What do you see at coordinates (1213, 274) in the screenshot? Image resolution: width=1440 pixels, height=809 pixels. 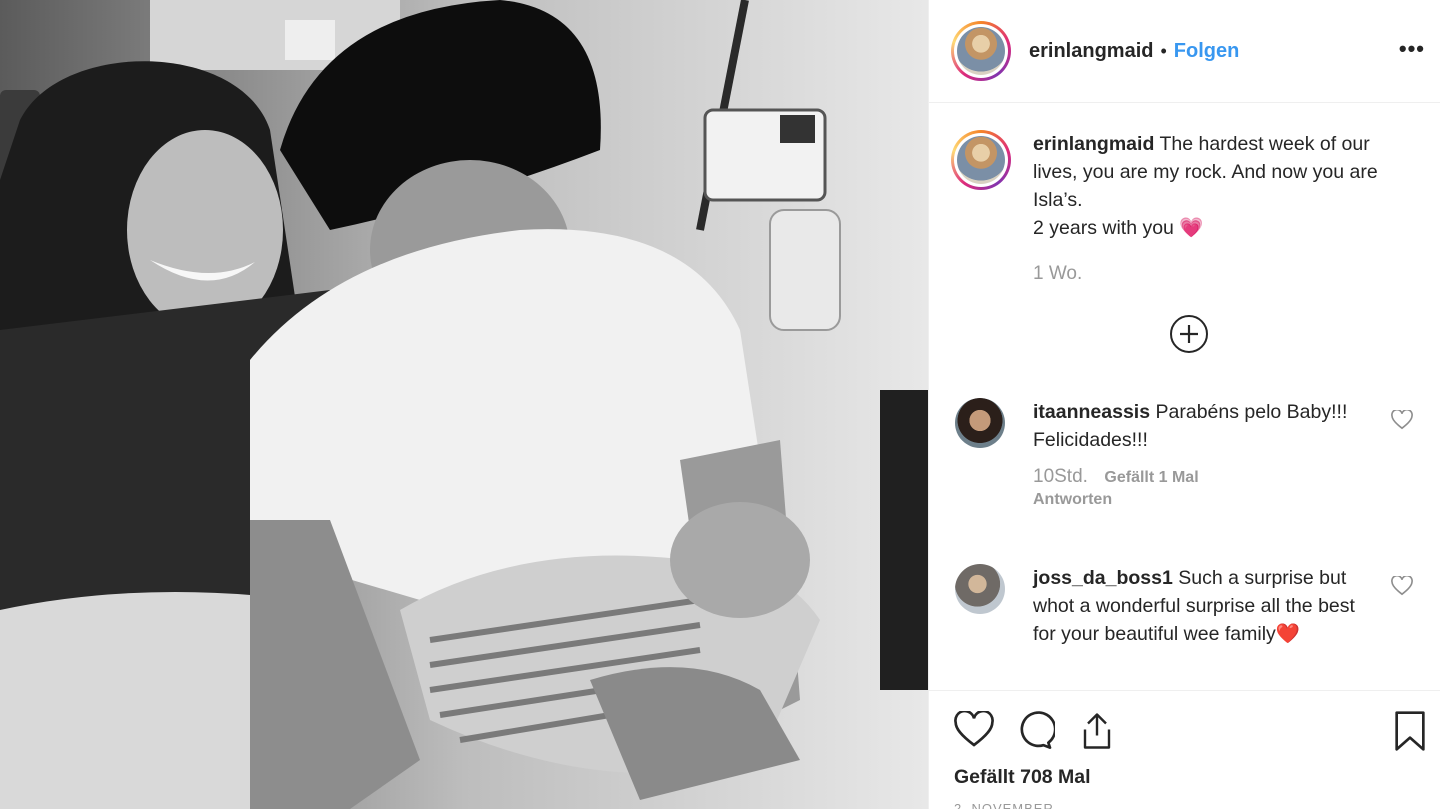 I see `caption-timestamp: 1 Wo.` at bounding box center [1213, 274].